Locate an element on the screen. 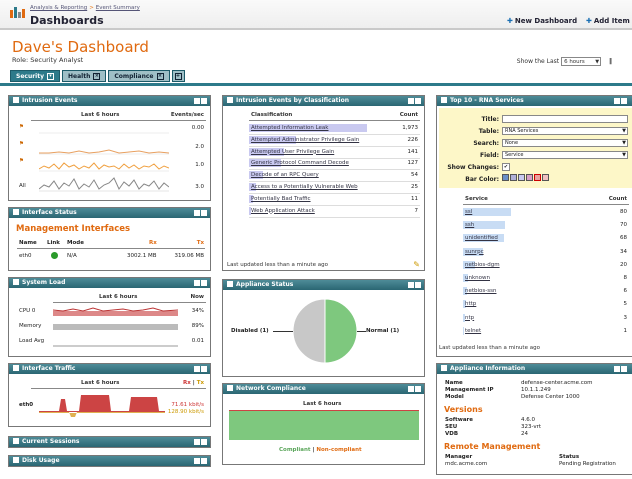  search-select: None ▼ is located at coordinates (565, 143).